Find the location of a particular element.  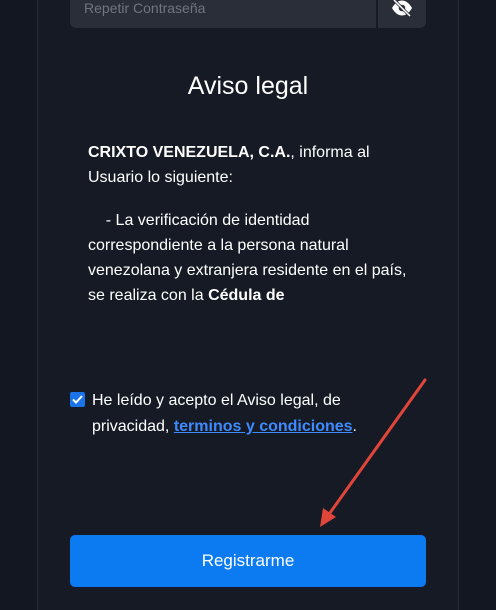

terms-checkbox is located at coordinates (77, 399).